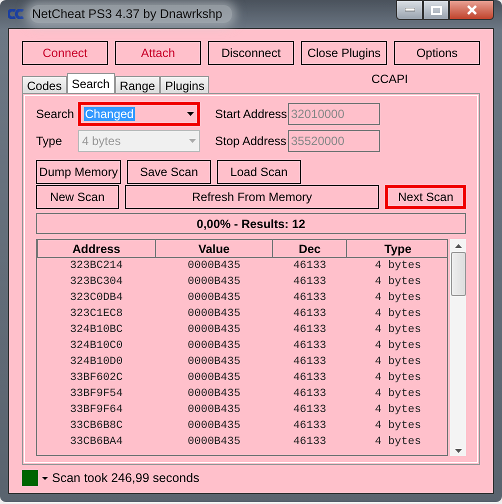 Image resolution: width=502 pixels, height=504 pixels. What do you see at coordinates (214, 249) in the screenshot?
I see `column-header: Value` at bounding box center [214, 249].